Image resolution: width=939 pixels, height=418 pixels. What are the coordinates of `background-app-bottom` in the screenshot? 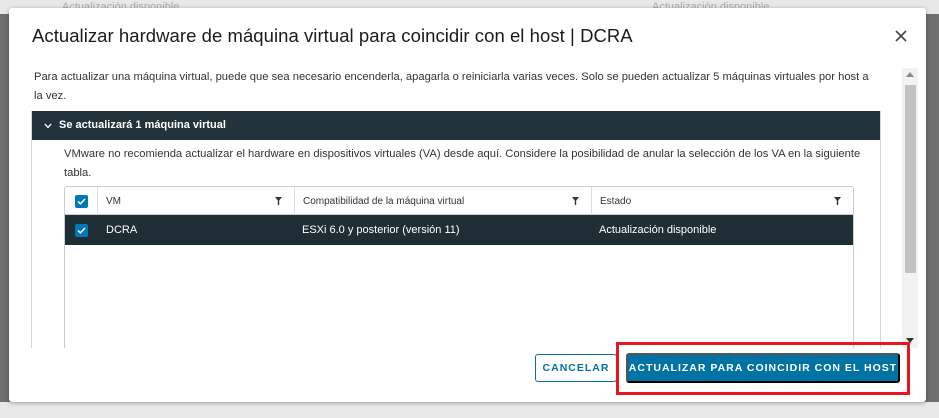 It's located at (469, 410).